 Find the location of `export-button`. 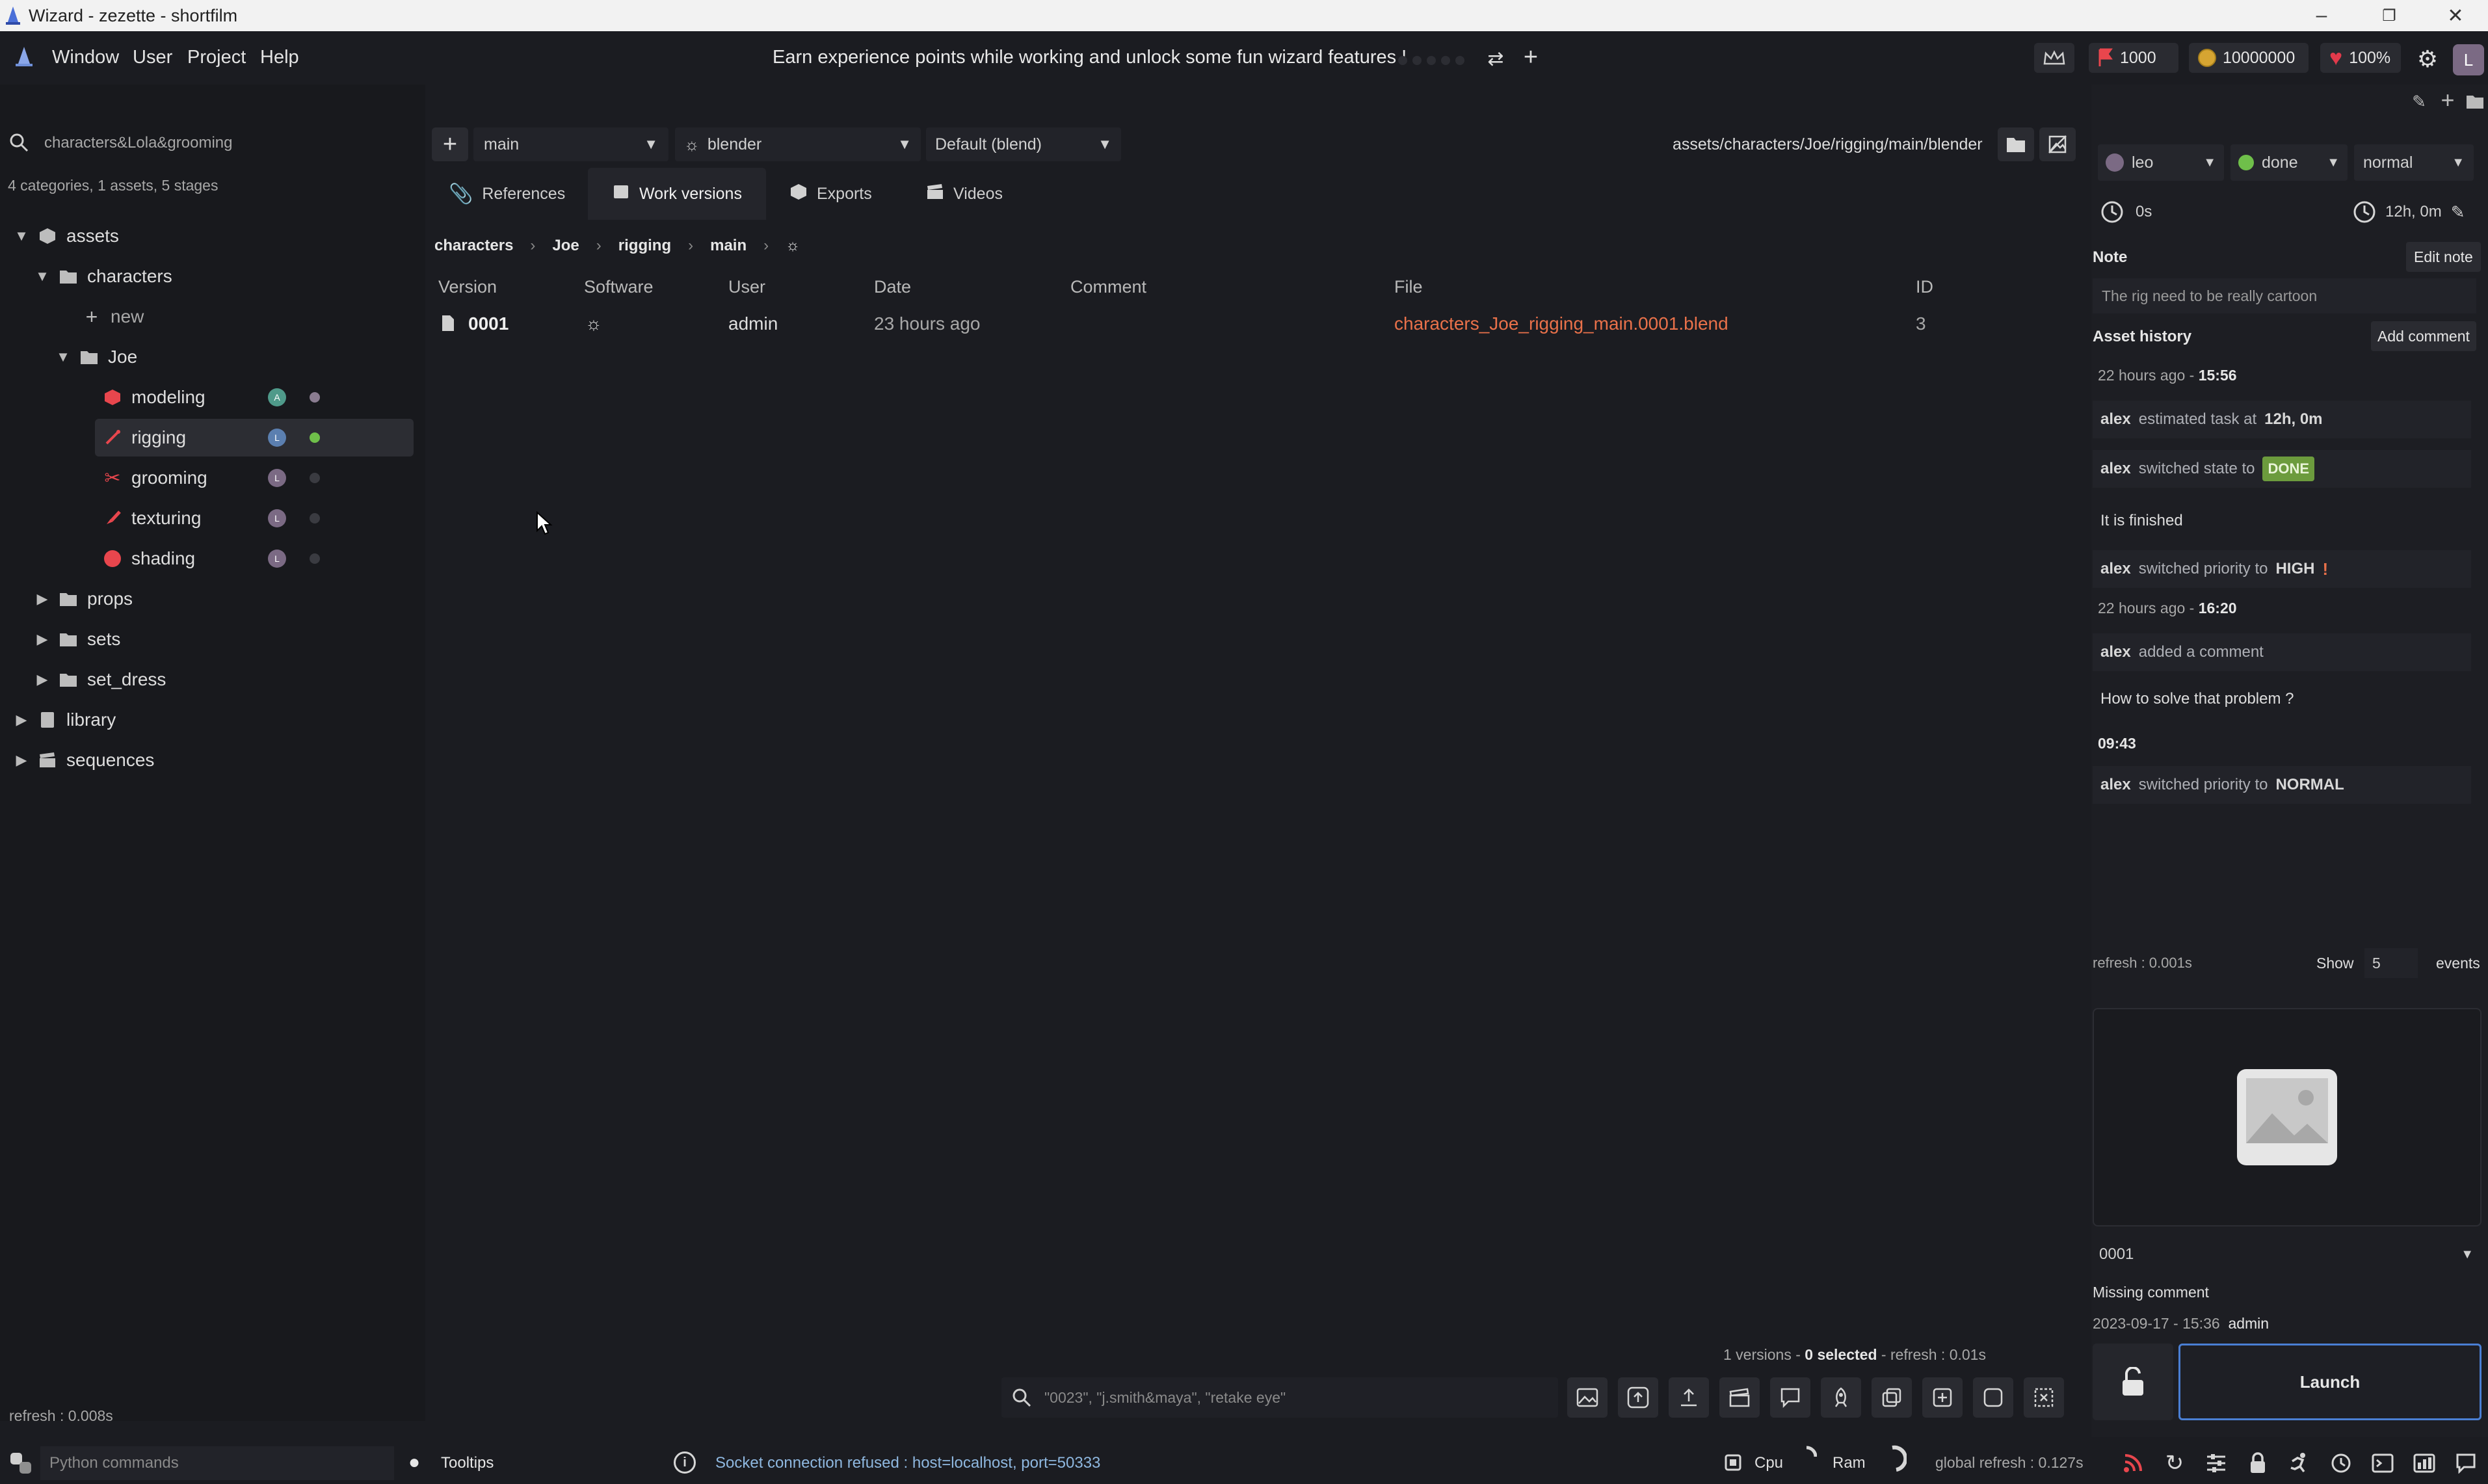

export-button is located at coordinates (1689, 1398).